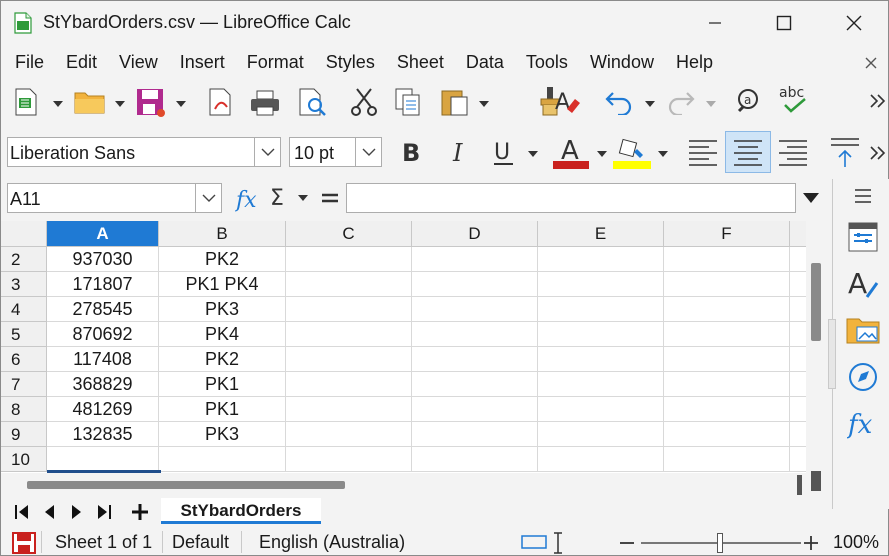  I want to click on horizontal-scroll-thumb, so click(186, 485).